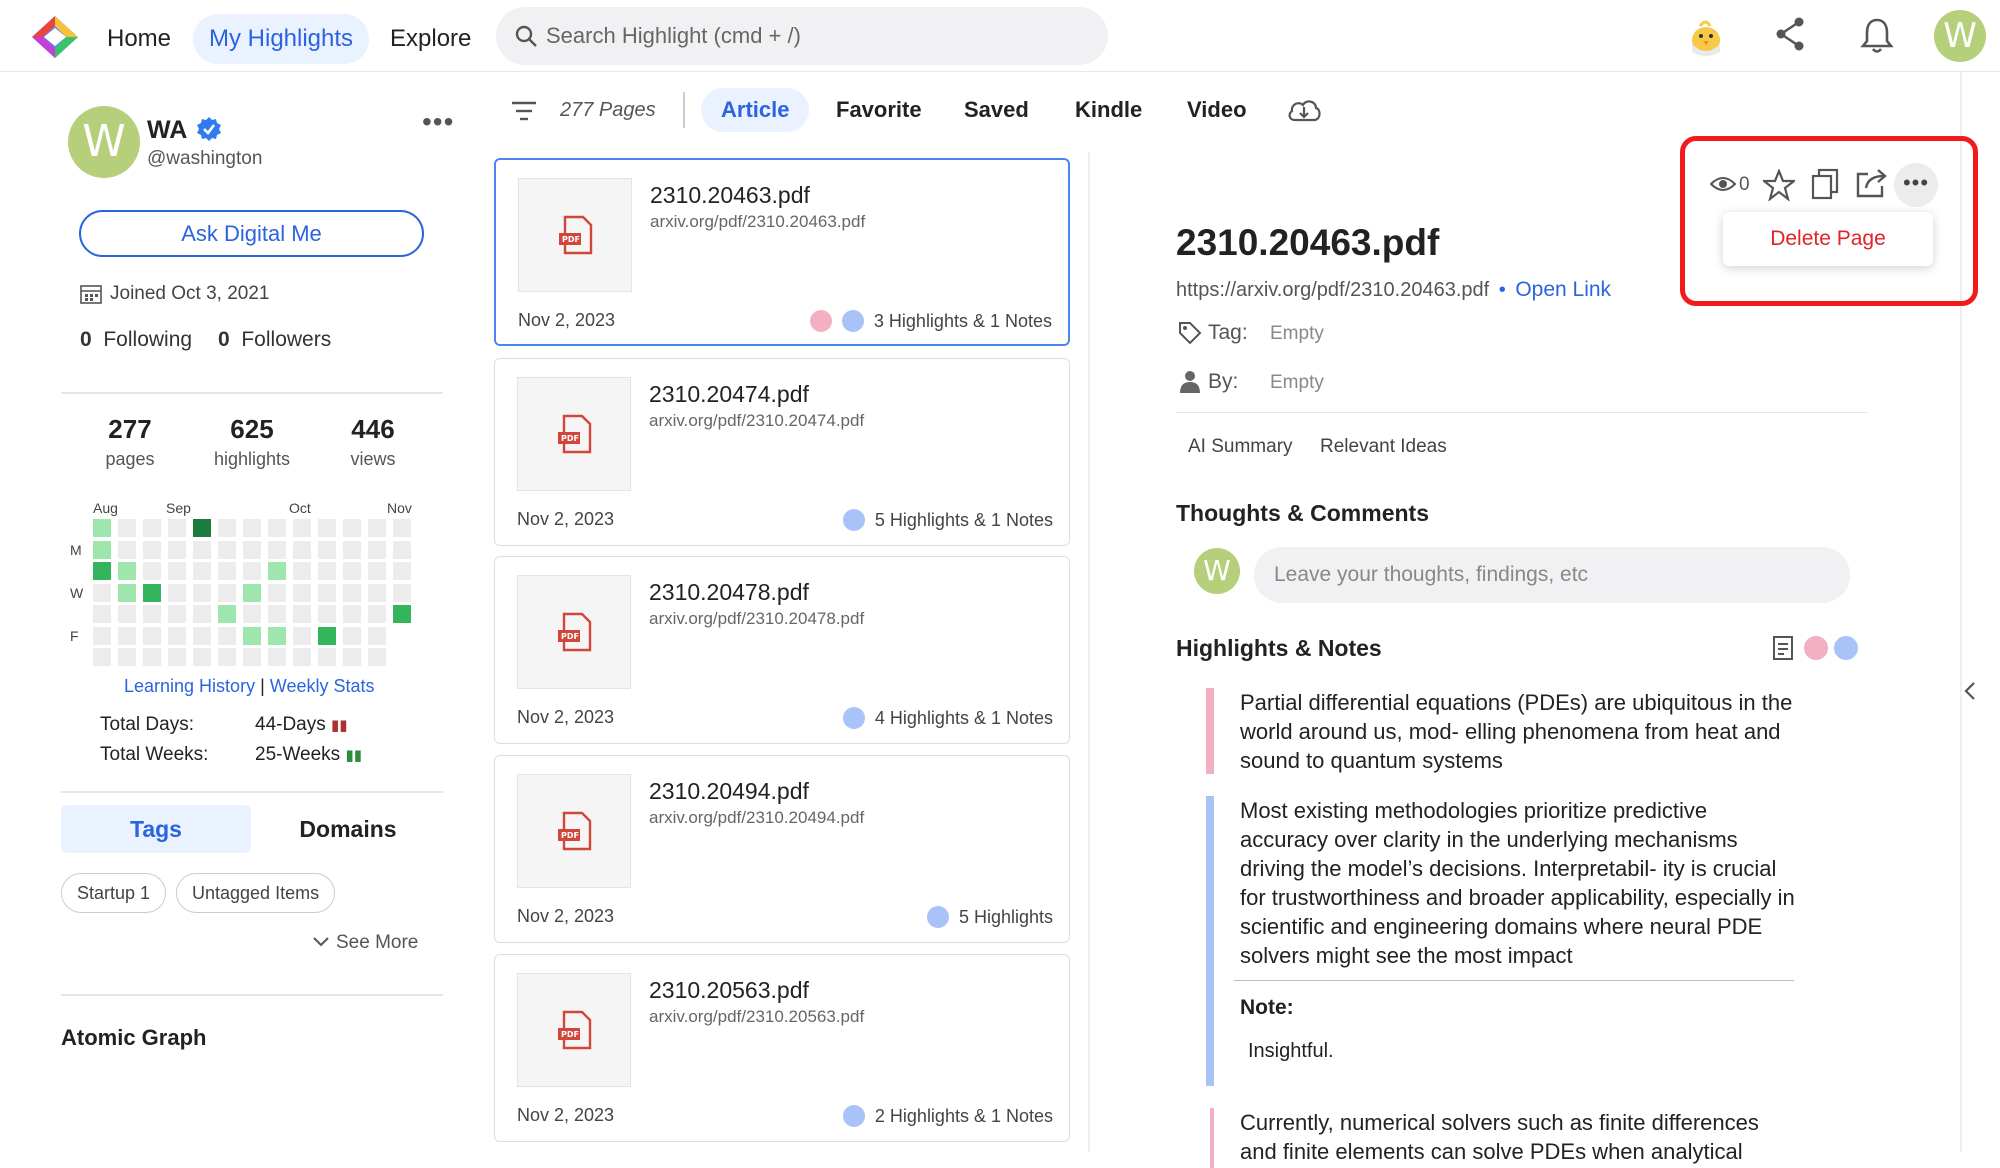  What do you see at coordinates (879, 110) in the screenshot?
I see `filter-tab-favorite: Favorite` at bounding box center [879, 110].